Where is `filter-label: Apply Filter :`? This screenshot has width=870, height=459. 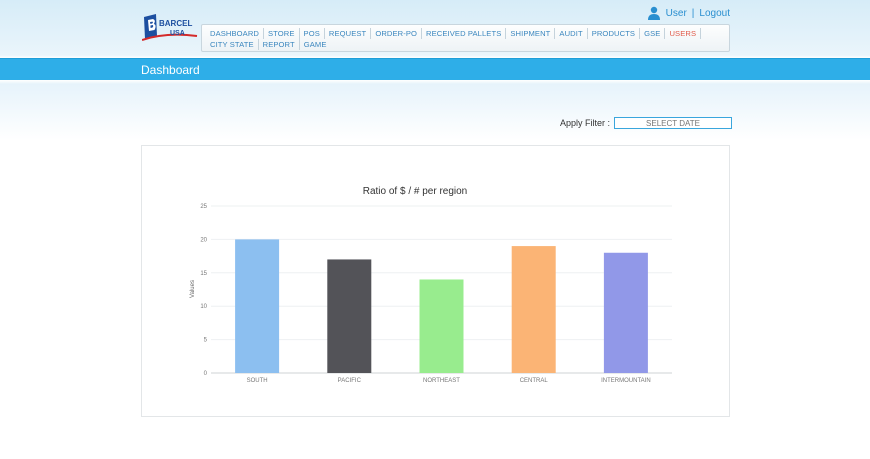 filter-label: Apply Filter : is located at coordinates (585, 123).